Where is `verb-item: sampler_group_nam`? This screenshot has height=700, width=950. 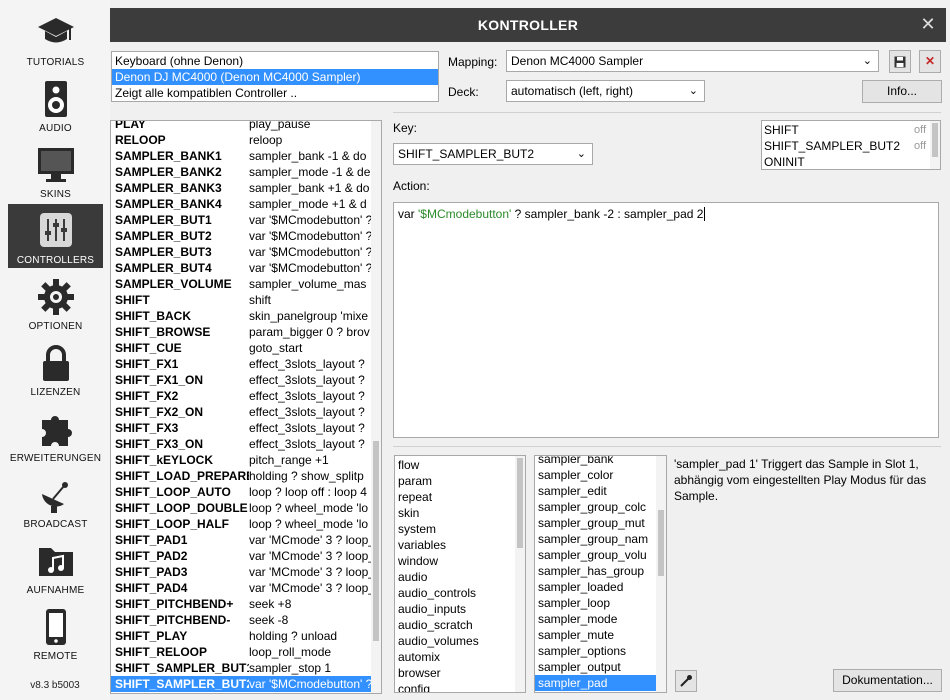 verb-item: sampler_group_nam is located at coordinates (596, 539).